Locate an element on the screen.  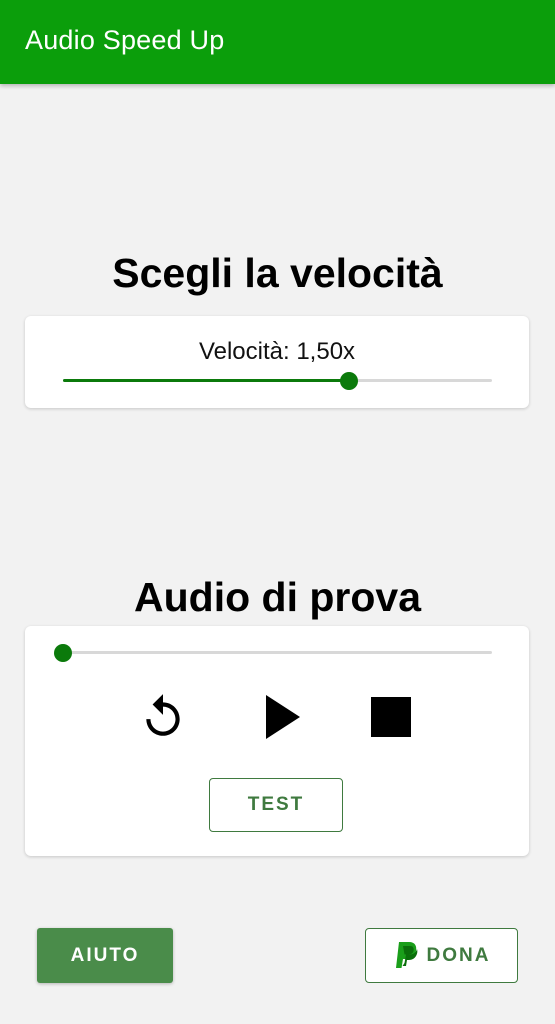
replay-icon is located at coordinates (163, 715).